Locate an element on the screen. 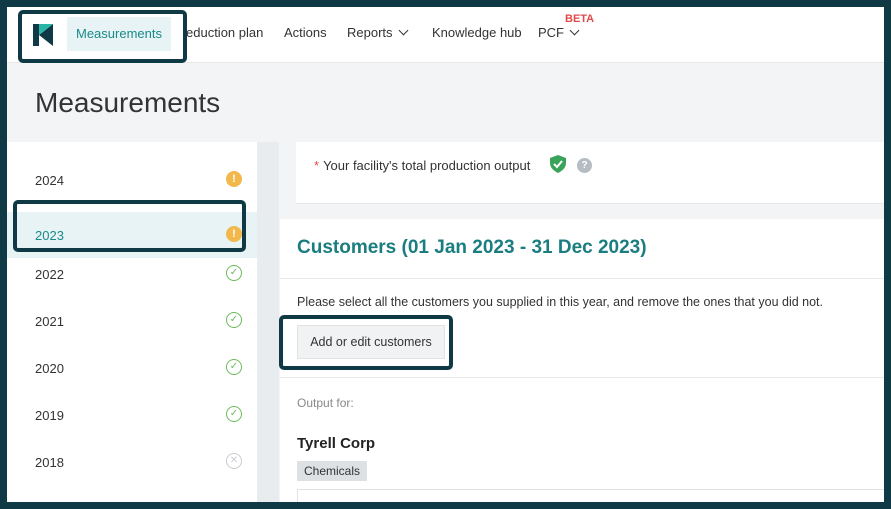  scroll-rail is located at coordinates (268, 322).